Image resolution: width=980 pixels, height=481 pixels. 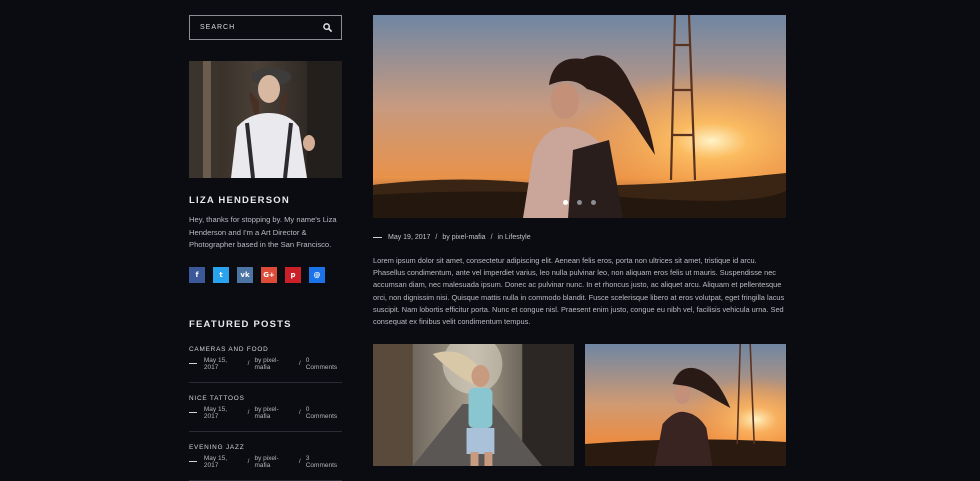 I want to click on google-plus-icon-glyph: G+, so click(x=269, y=274).